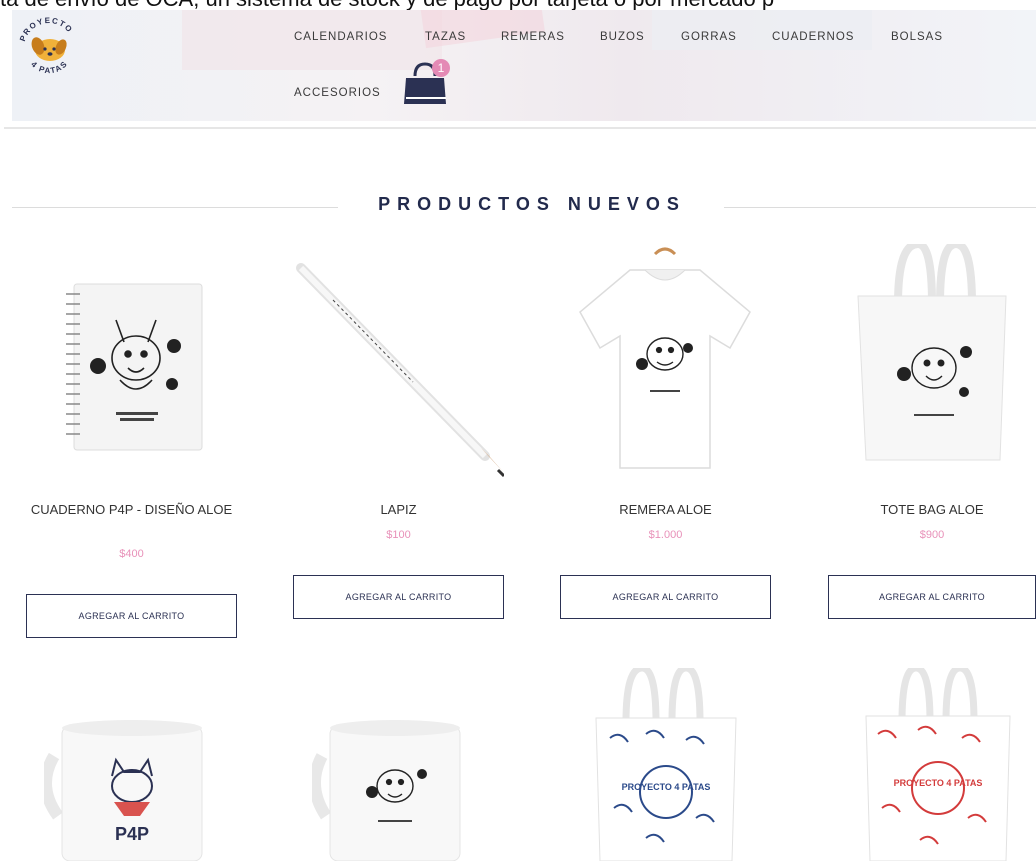 The height and width of the screenshot is (861, 1036). Describe the element at coordinates (533, 37) in the screenshot. I see `nav-item-remeras: REMERAS` at that location.